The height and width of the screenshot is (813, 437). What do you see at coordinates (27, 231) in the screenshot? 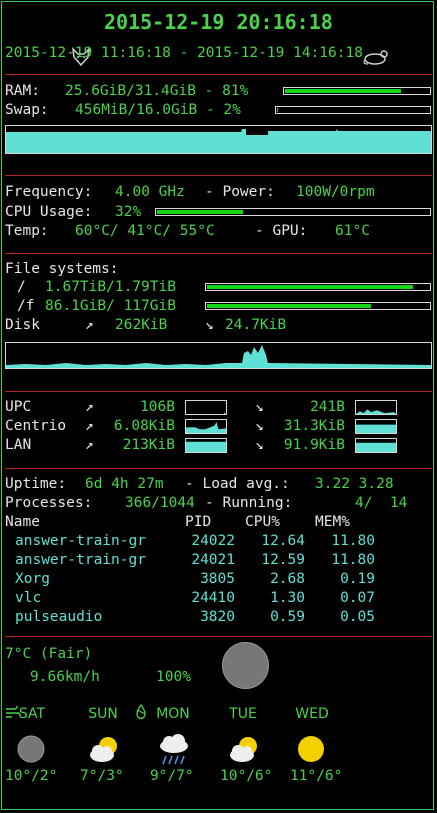
I see `temp-label: Temp:` at bounding box center [27, 231].